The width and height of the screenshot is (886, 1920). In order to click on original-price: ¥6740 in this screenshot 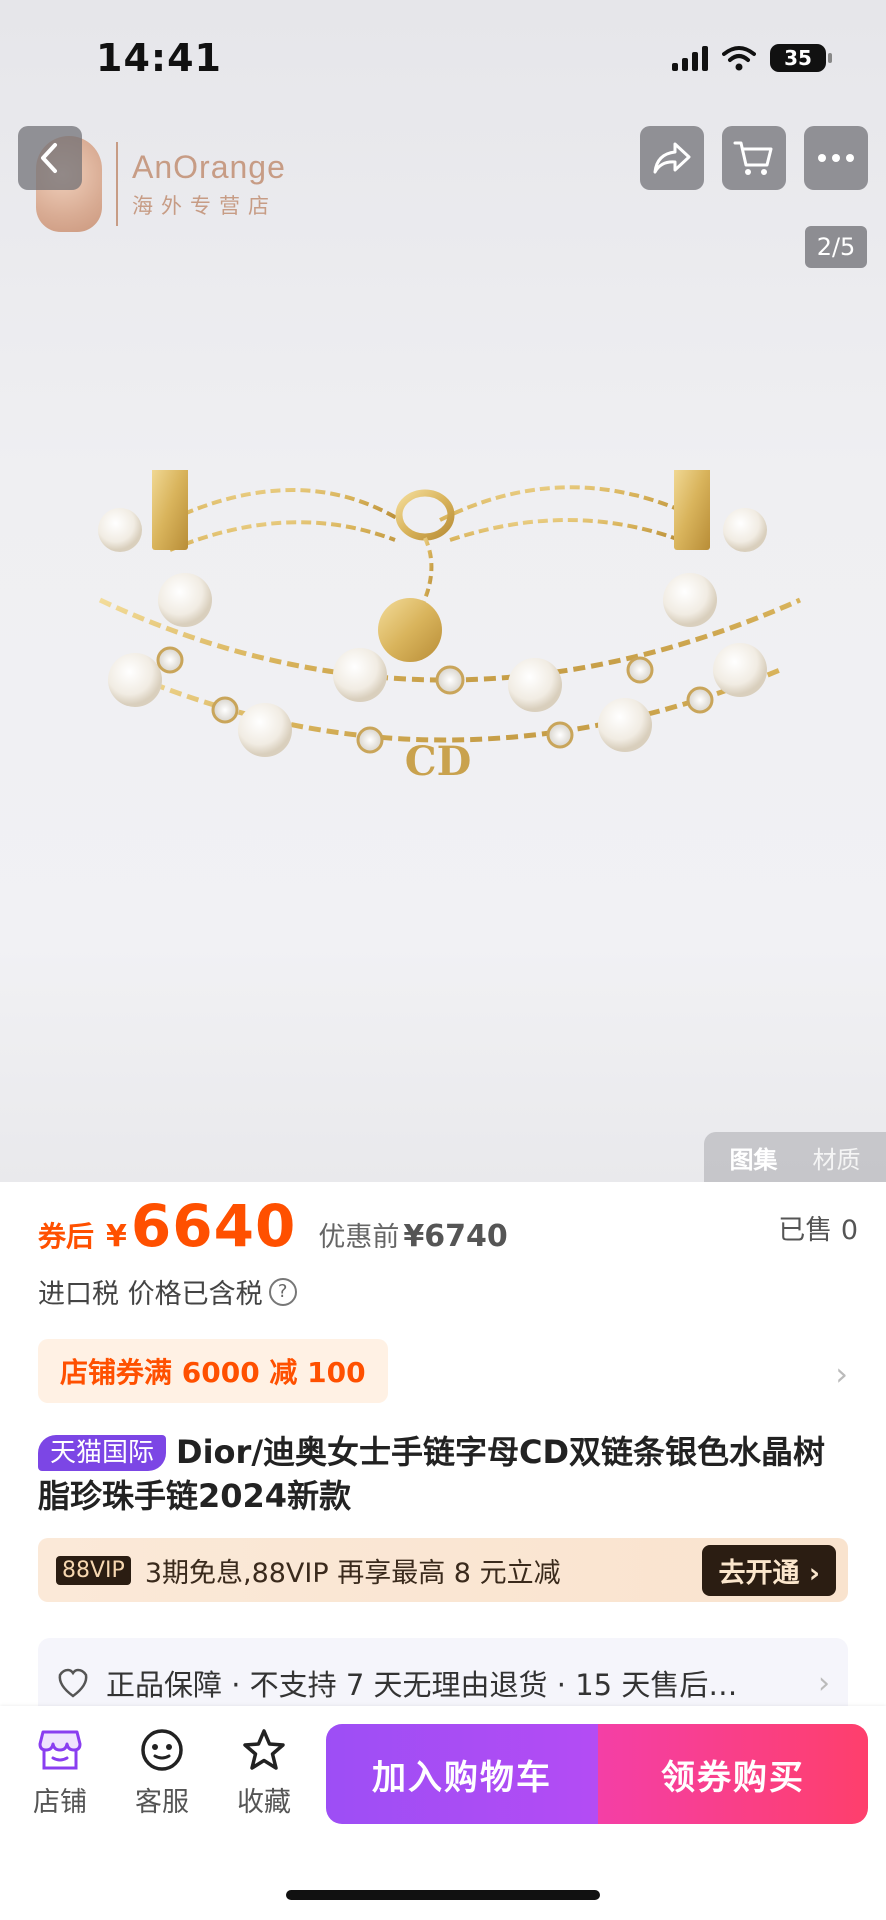, I will do `click(455, 1236)`.